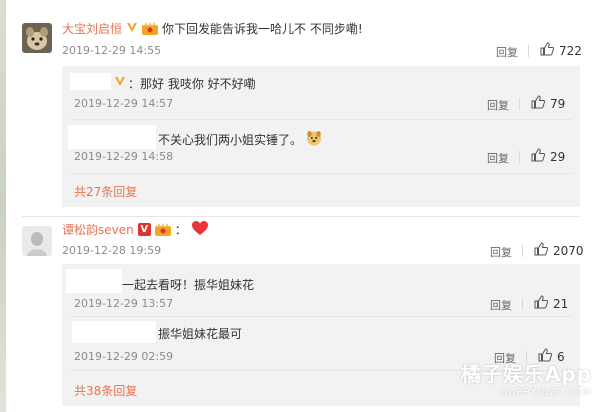  I want to click on like-button: 2070, so click(559, 250).